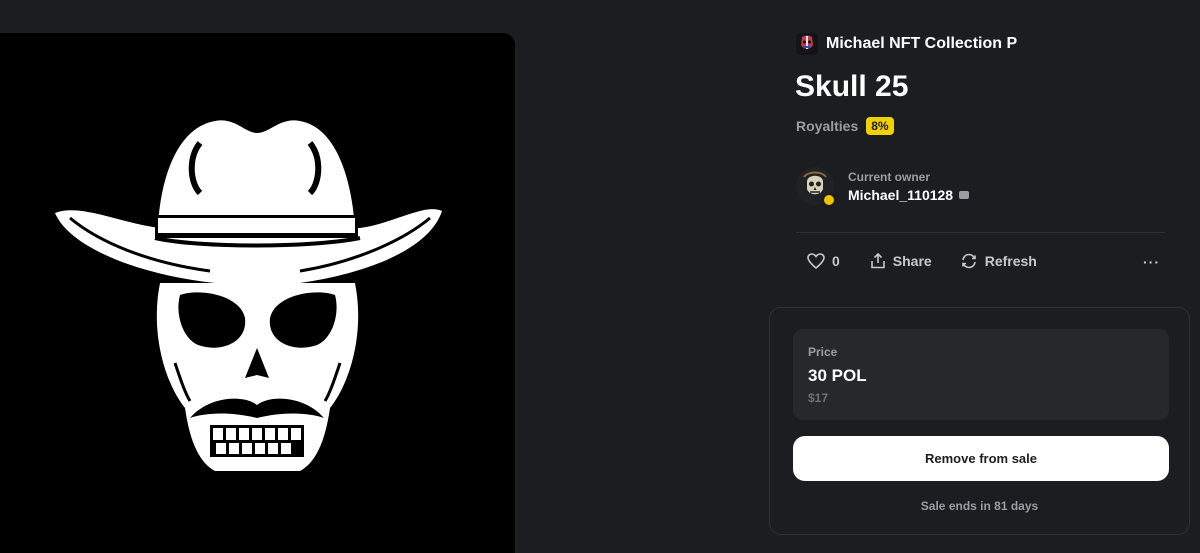 This screenshot has width=1200, height=553. I want to click on like-count: 0, so click(836, 261).